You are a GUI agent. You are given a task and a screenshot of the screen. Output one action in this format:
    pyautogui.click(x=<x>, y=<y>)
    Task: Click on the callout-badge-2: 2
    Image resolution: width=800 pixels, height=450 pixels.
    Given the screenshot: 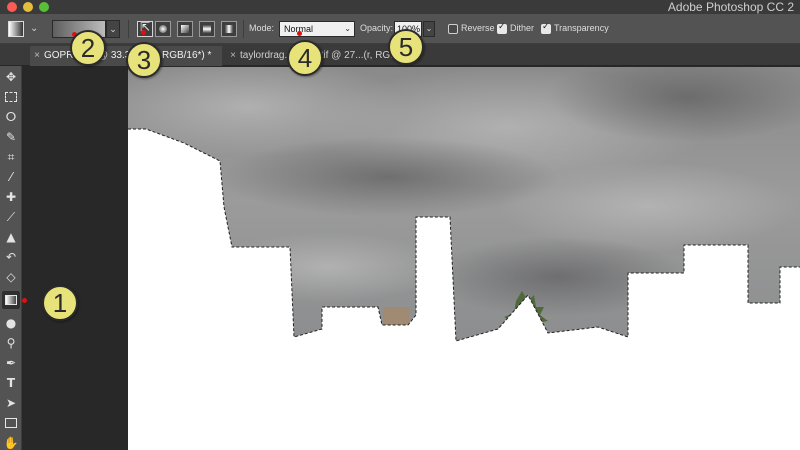 What is the action you would take?
    pyautogui.click(x=88, y=48)
    